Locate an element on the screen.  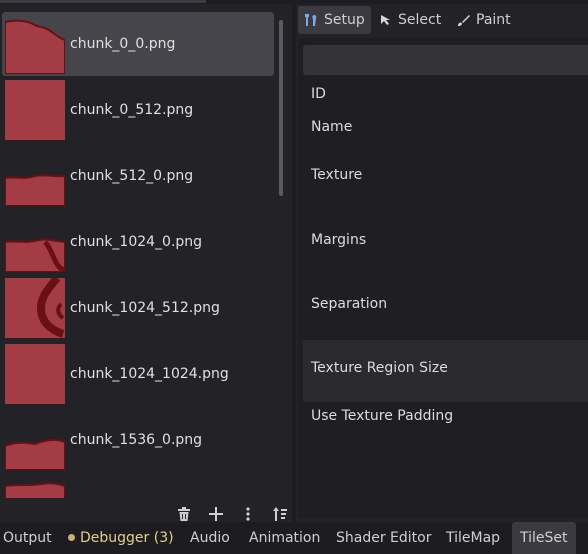
top-strip-highlight is located at coordinates (103, 1).